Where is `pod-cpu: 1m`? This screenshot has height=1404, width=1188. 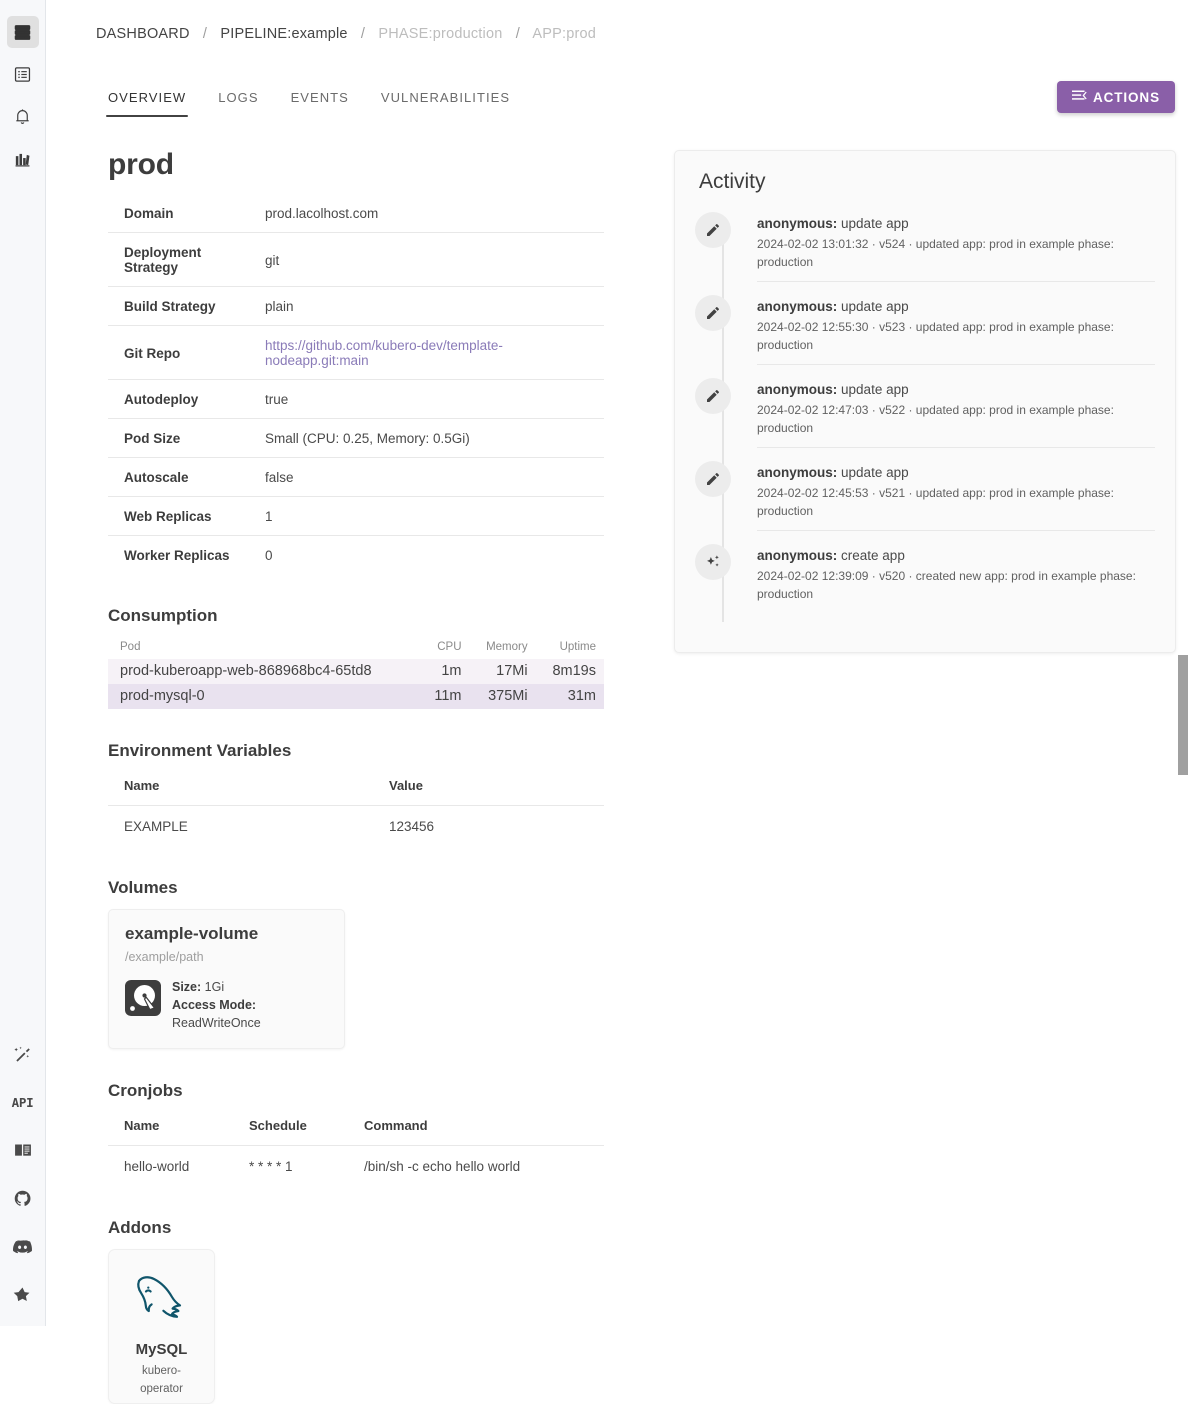
pod-cpu: 1m is located at coordinates (451, 671).